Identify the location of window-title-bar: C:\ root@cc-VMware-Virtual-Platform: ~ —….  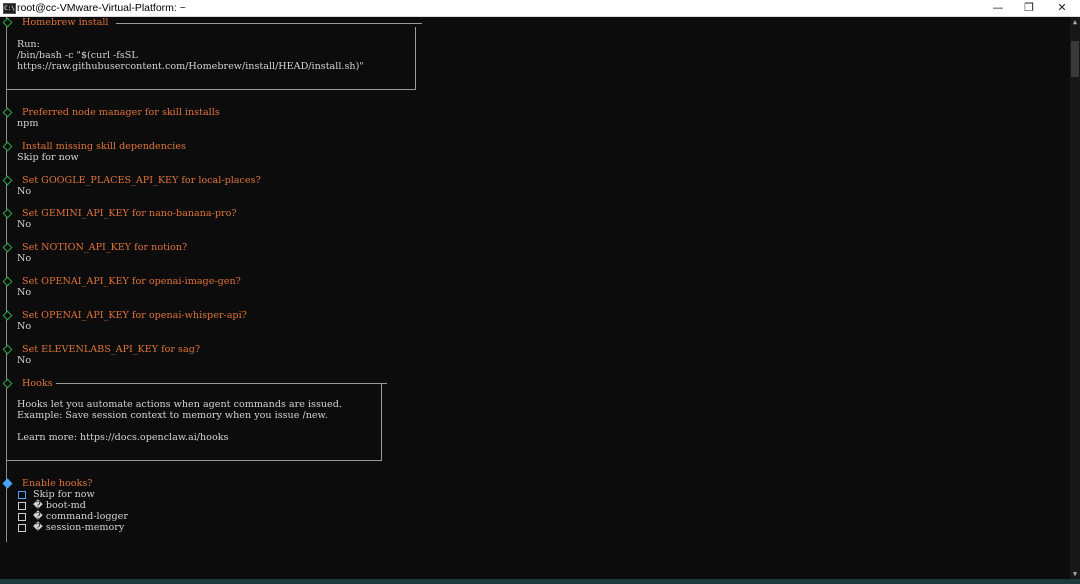
(540, 8).